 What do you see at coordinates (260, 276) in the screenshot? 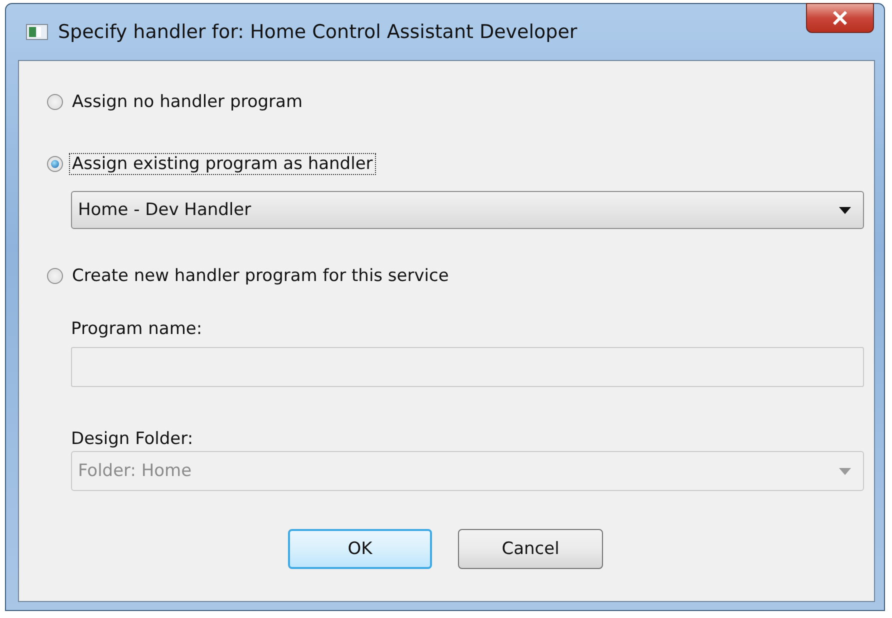
I see `radio-label: Create new handler program for this service` at bounding box center [260, 276].